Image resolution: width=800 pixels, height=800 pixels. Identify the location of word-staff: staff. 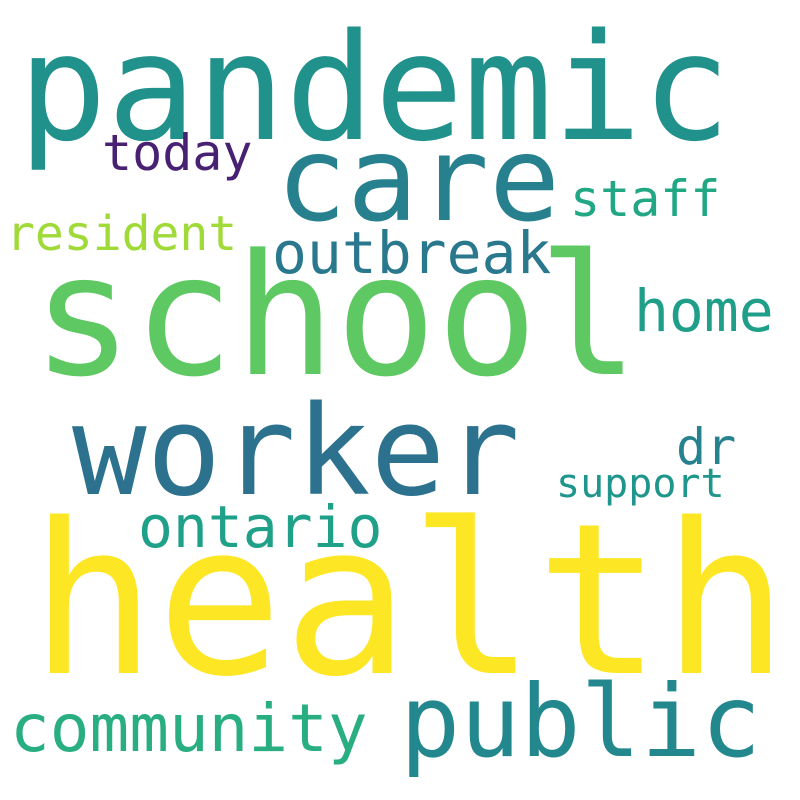
(645, 199).